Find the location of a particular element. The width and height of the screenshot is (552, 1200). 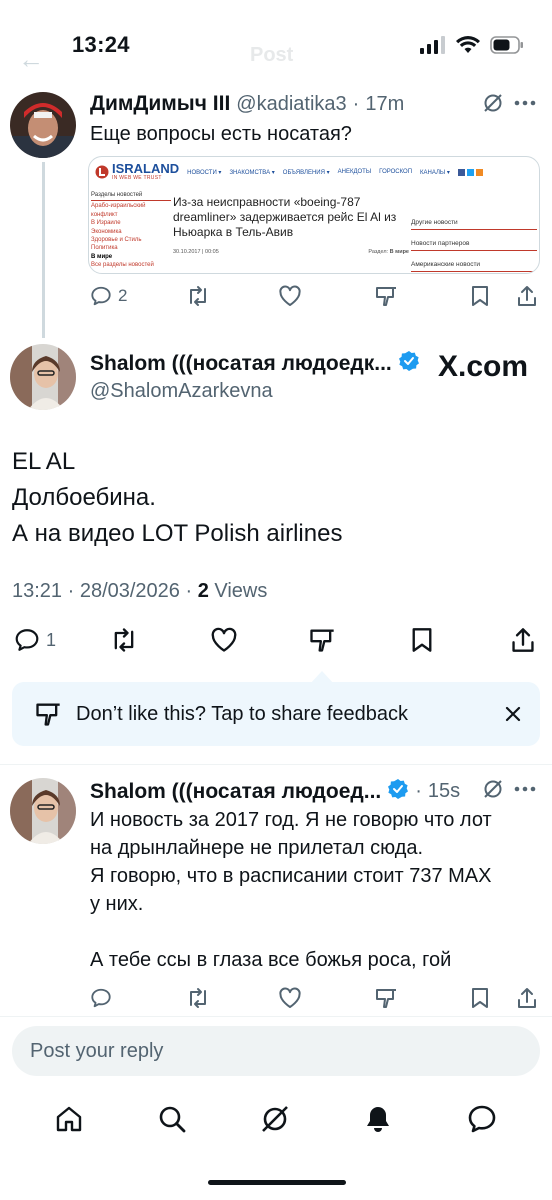

reply-count: 2 is located at coordinates (123, 295).